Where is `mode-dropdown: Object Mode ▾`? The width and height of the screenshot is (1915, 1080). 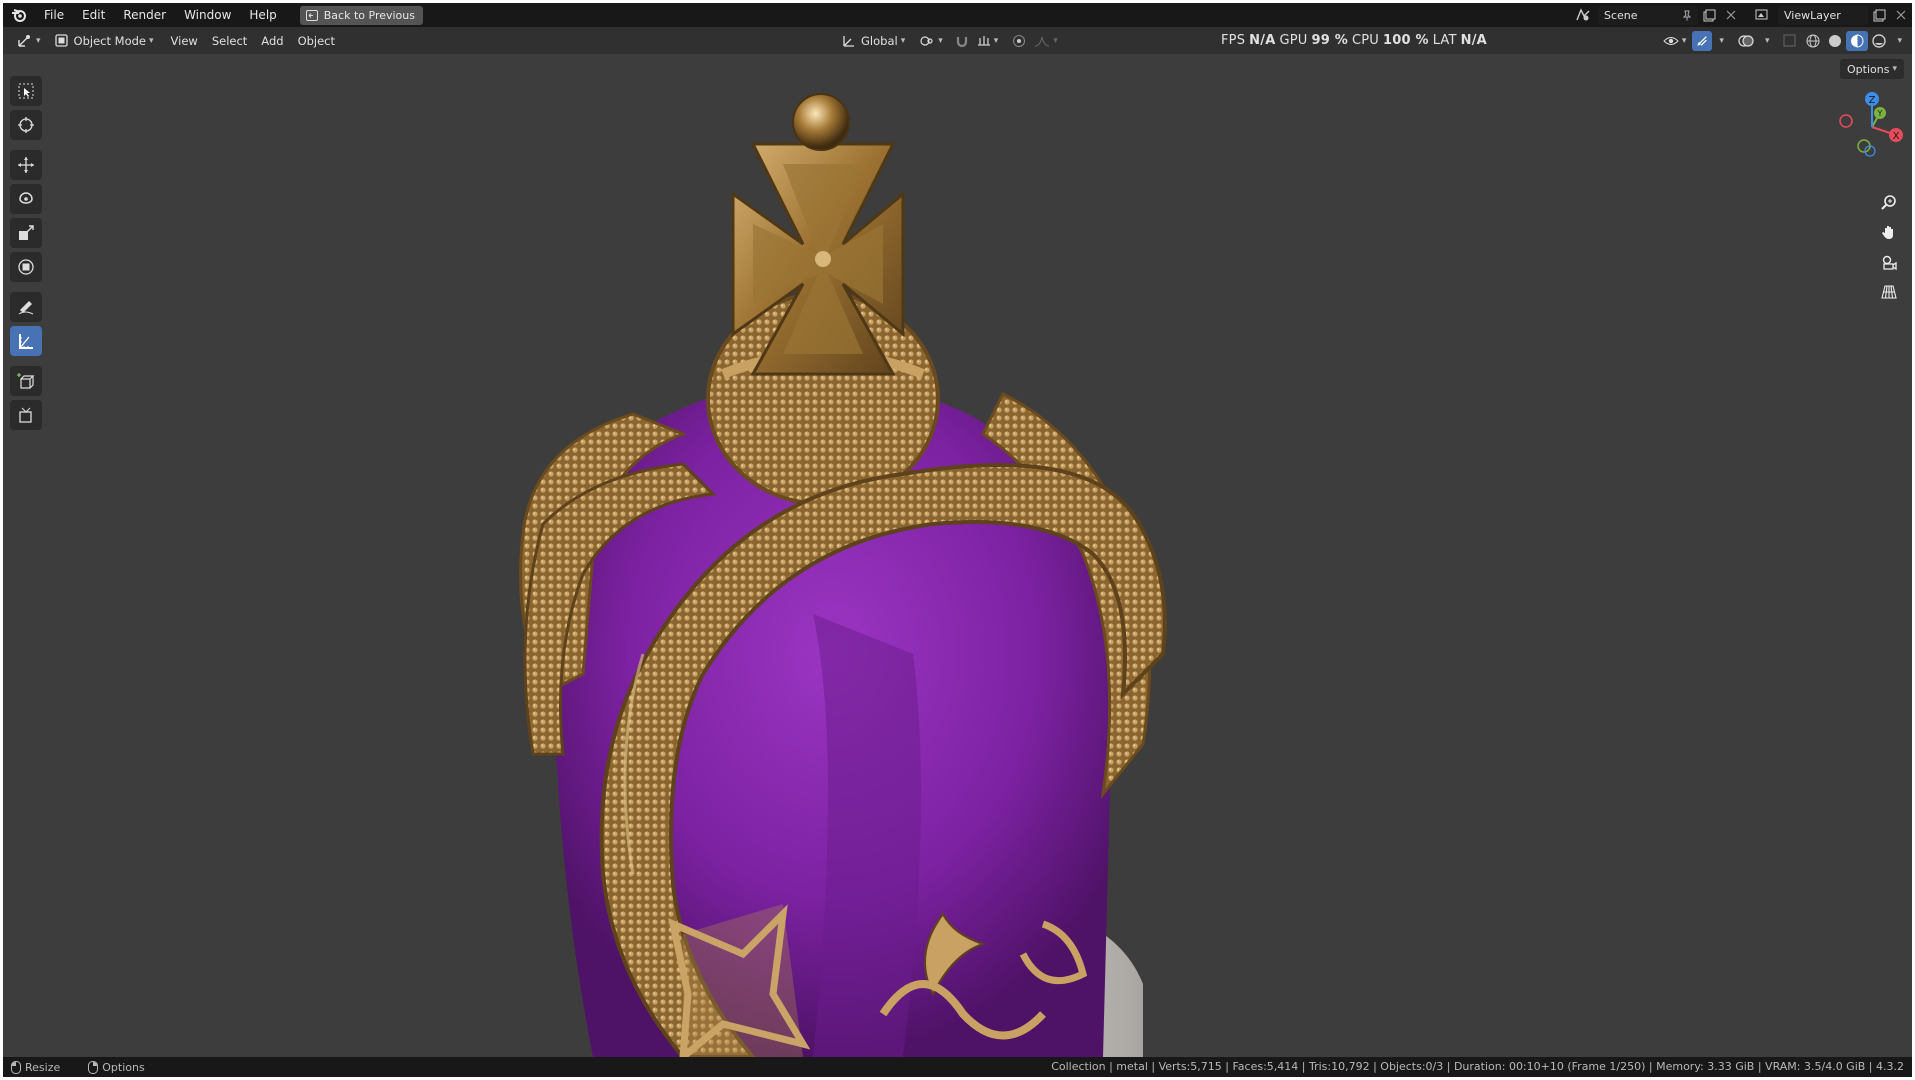 mode-dropdown: Object Mode ▾ is located at coordinates (104, 41).